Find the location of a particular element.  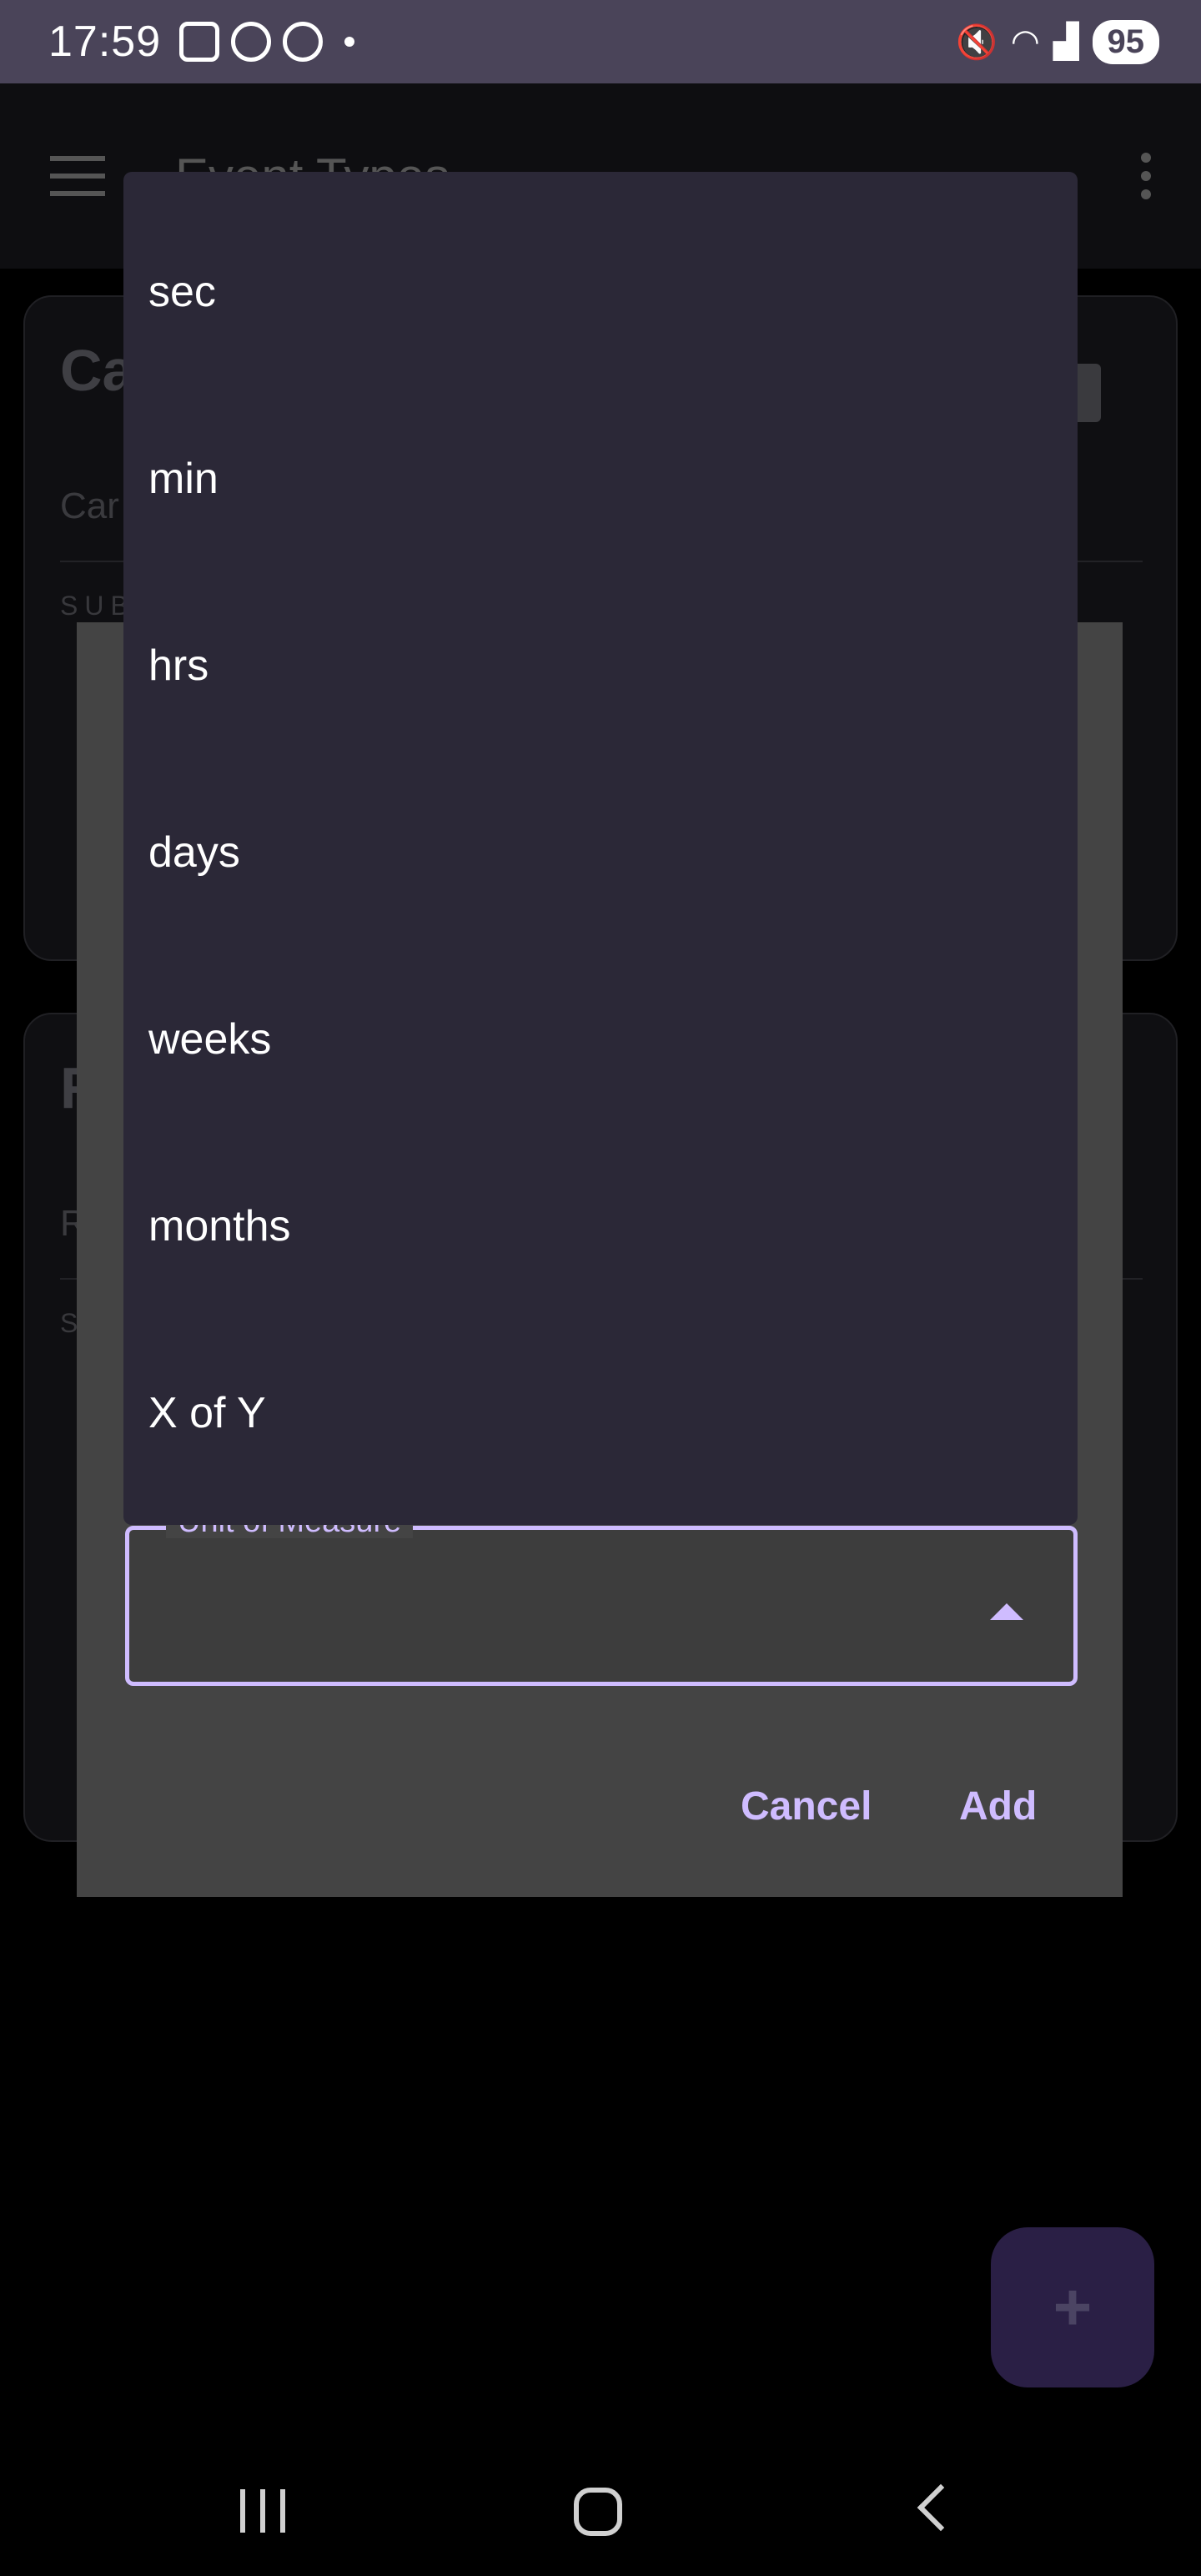

signal-icon: ▟ is located at coordinates (1066, 41).